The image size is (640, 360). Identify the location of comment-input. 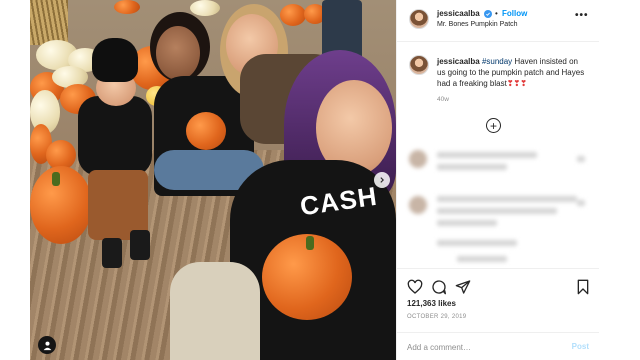
(482, 347).